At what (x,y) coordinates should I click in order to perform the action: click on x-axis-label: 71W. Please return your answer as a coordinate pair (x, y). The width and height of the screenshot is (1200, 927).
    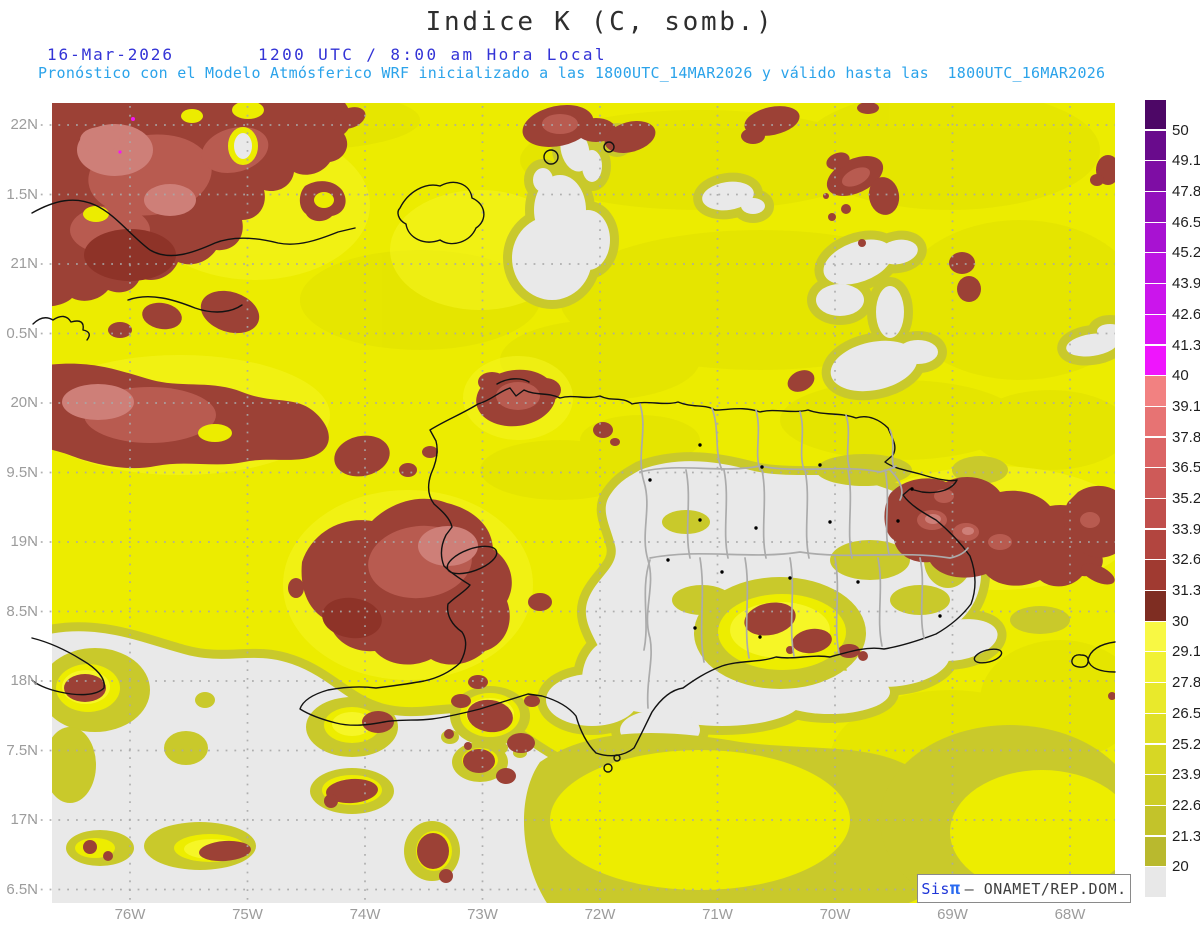
    Looking at the image, I should click on (717, 914).